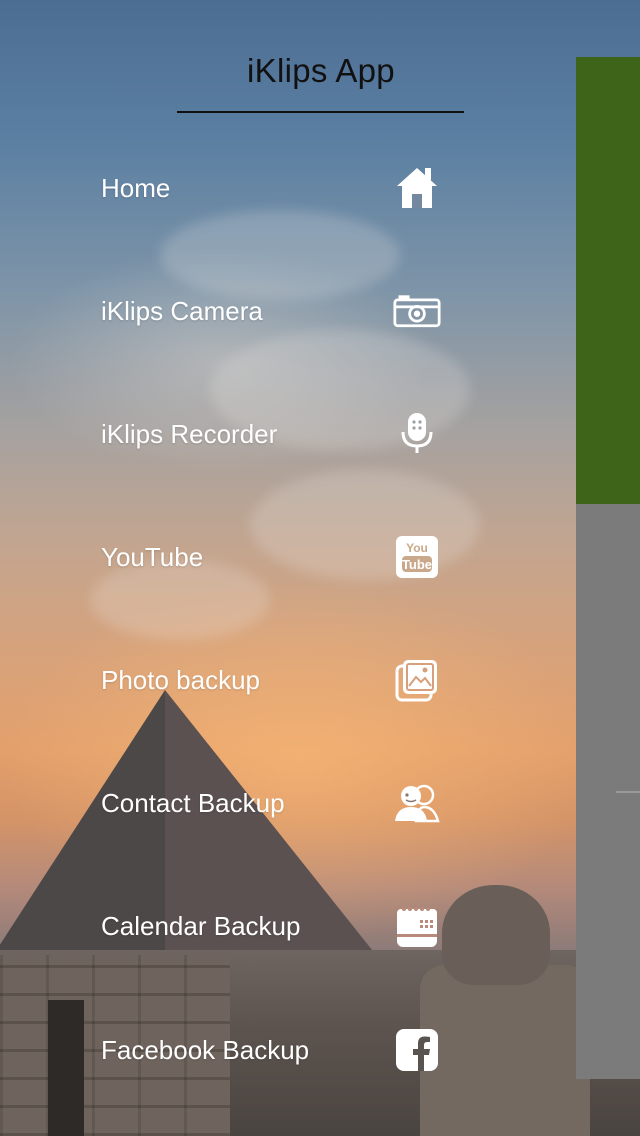  What do you see at coordinates (417, 680) in the screenshot?
I see `photo-icon` at bounding box center [417, 680].